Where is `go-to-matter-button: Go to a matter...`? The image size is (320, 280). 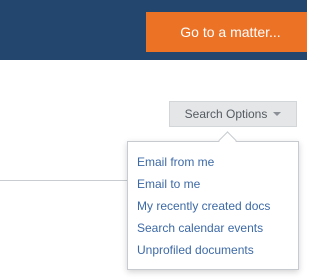
go-to-matter-button: Go to a matter... is located at coordinates (226, 32).